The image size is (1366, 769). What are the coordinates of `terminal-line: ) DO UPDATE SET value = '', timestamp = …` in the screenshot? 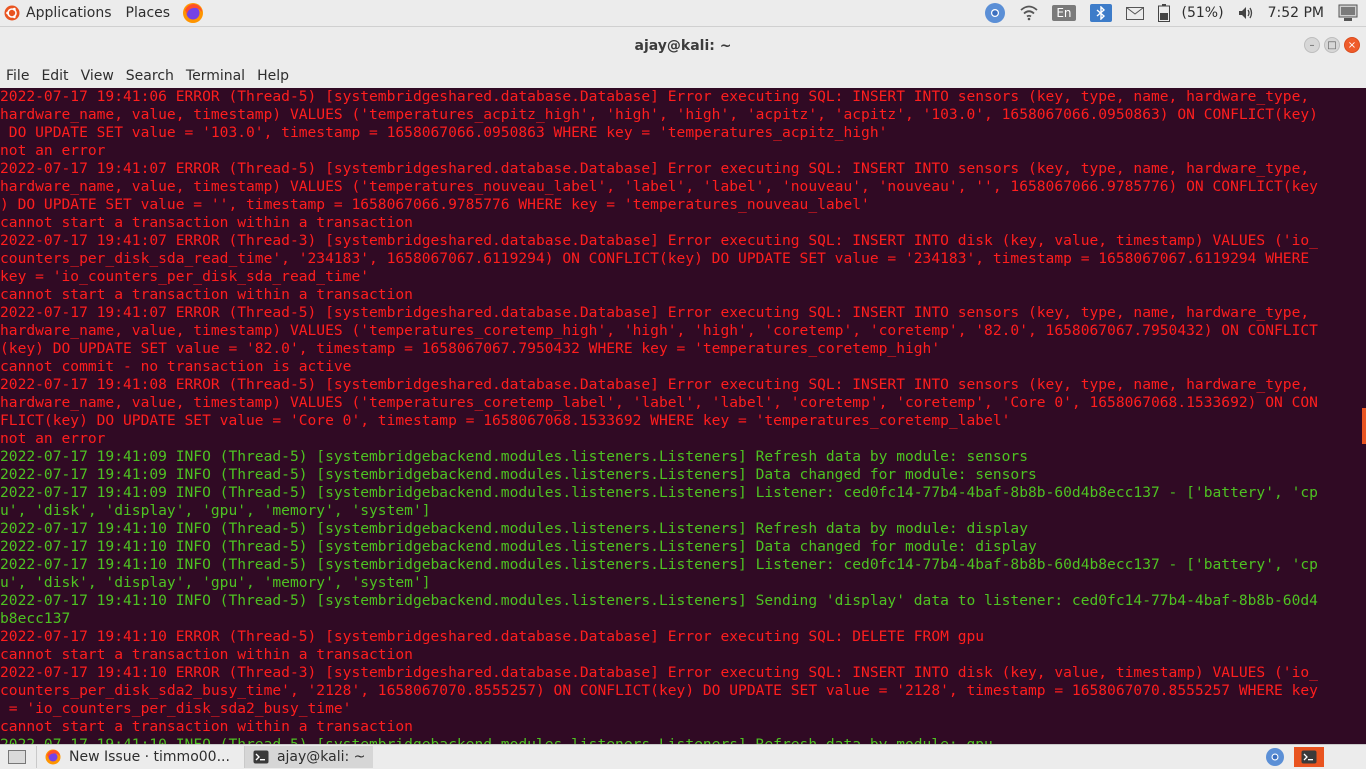 It's located at (435, 204).